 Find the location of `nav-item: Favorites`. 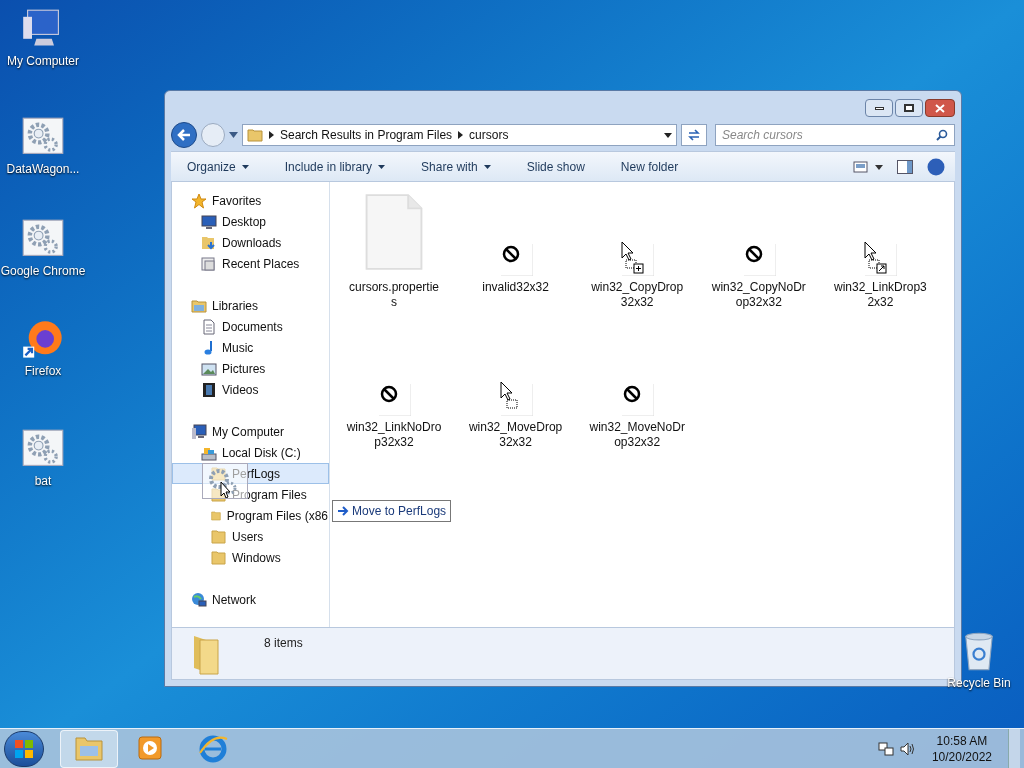

nav-item: Favorites is located at coordinates (250, 200).